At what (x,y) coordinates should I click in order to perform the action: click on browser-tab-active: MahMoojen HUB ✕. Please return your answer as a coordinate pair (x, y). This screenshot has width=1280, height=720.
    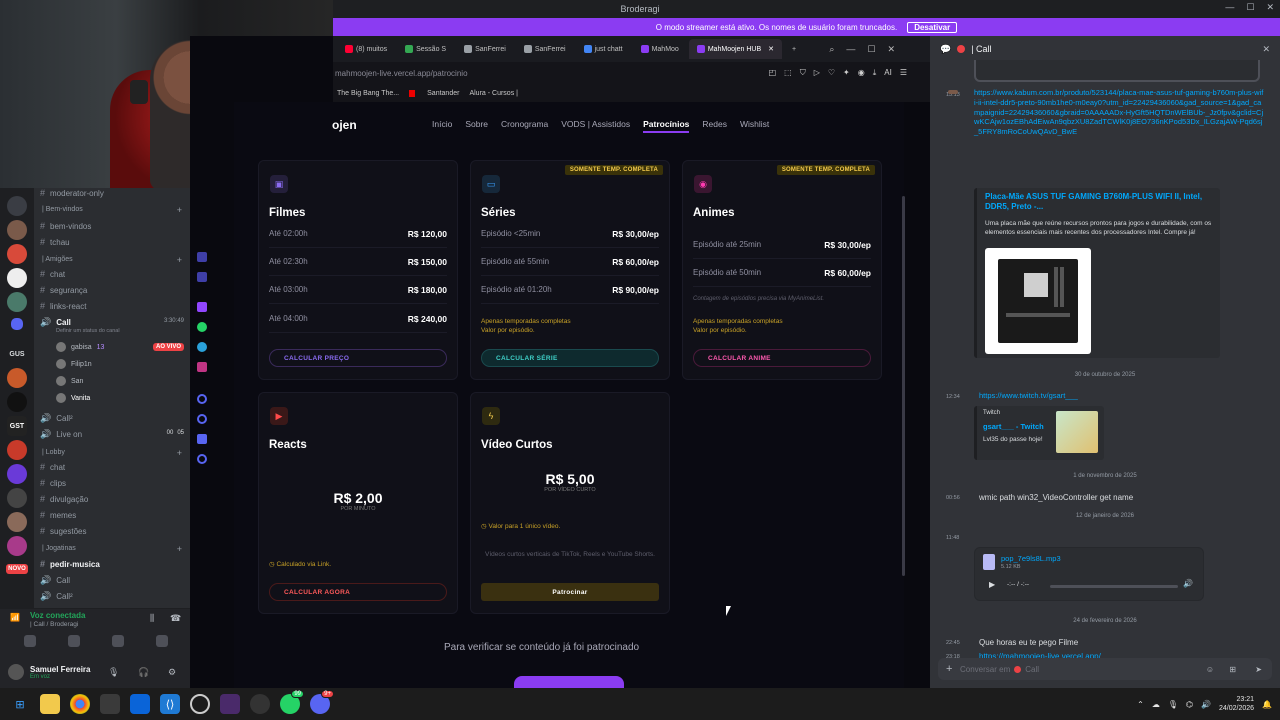
    Looking at the image, I should click on (735, 49).